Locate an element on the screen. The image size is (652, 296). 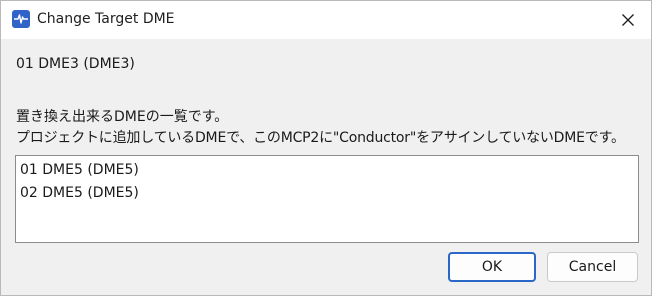
list-item: 02 DME5 (DME5) is located at coordinates (79, 195).